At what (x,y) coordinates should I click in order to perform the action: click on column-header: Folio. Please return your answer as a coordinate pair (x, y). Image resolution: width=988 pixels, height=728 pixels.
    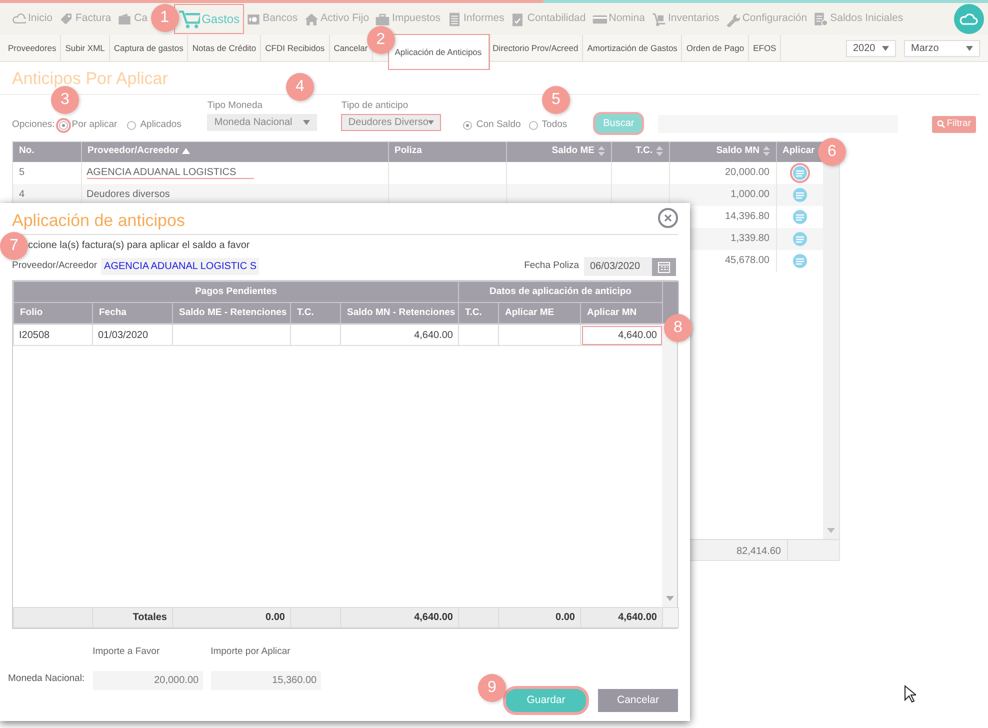
    Looking at the image, I should click on (31, 312).